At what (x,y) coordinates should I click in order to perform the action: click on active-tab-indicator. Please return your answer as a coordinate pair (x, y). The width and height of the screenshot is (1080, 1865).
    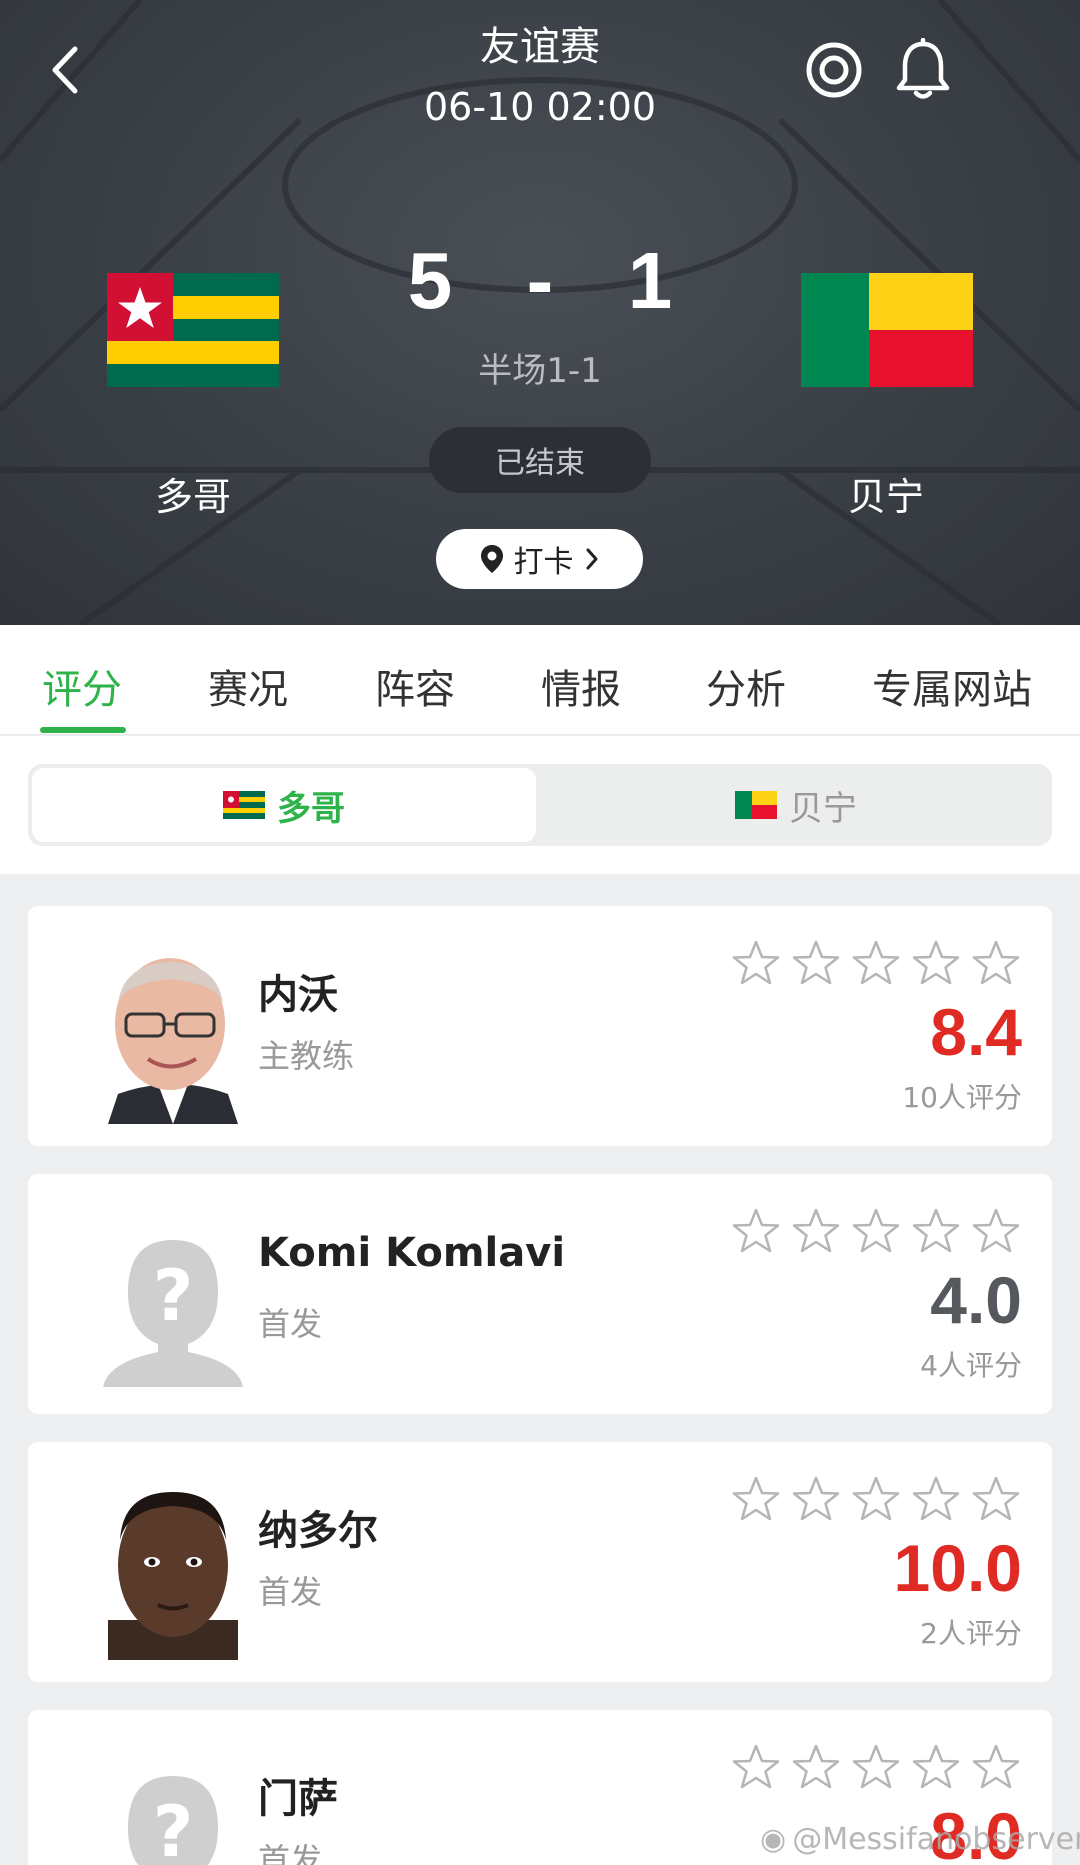
    Looking at the image, I should click on (83, 730).